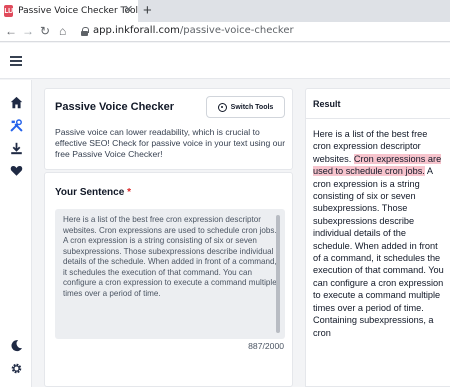 This screenshot has height=387, width=450. Describe the element at coordinates (378, 118) in the screenshot. I see `result-divider` at that location.